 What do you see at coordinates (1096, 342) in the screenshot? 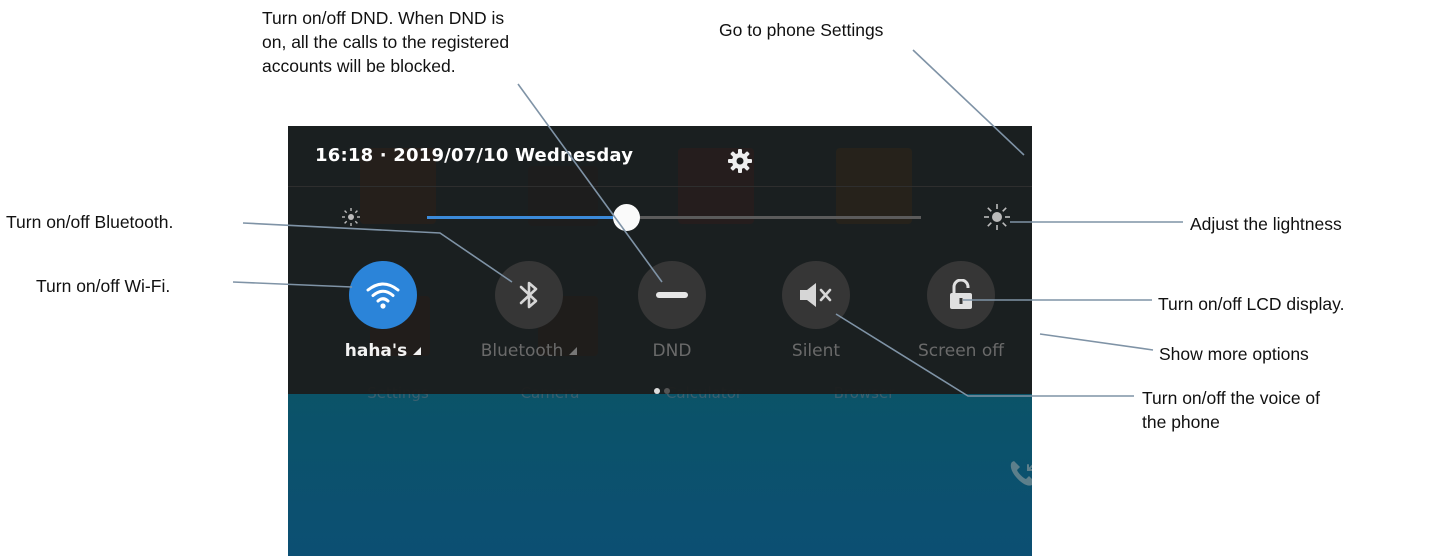
I see `leader-more` at bounding box center [1096, 342].